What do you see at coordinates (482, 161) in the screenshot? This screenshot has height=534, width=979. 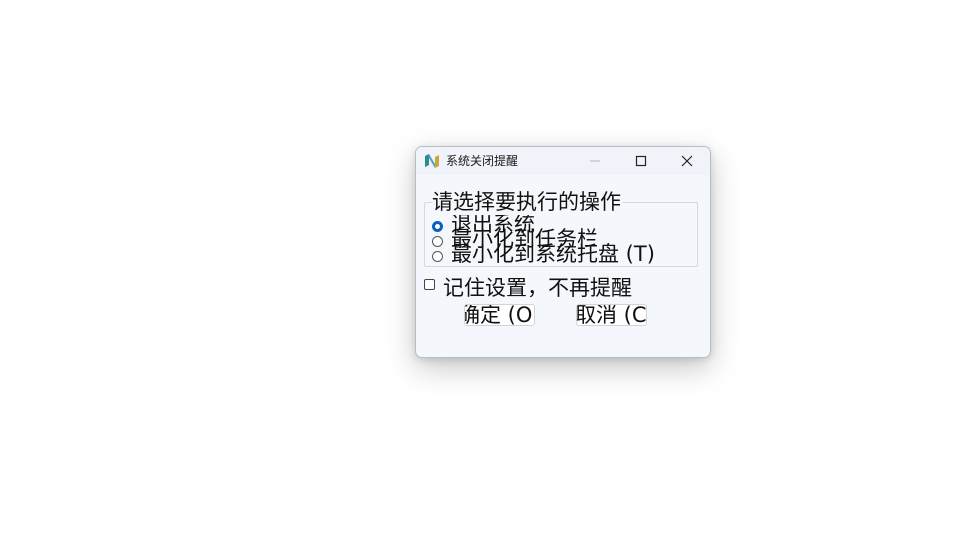 I see `window-title: 系统关闭提醒` at bounding box center [482, 161].